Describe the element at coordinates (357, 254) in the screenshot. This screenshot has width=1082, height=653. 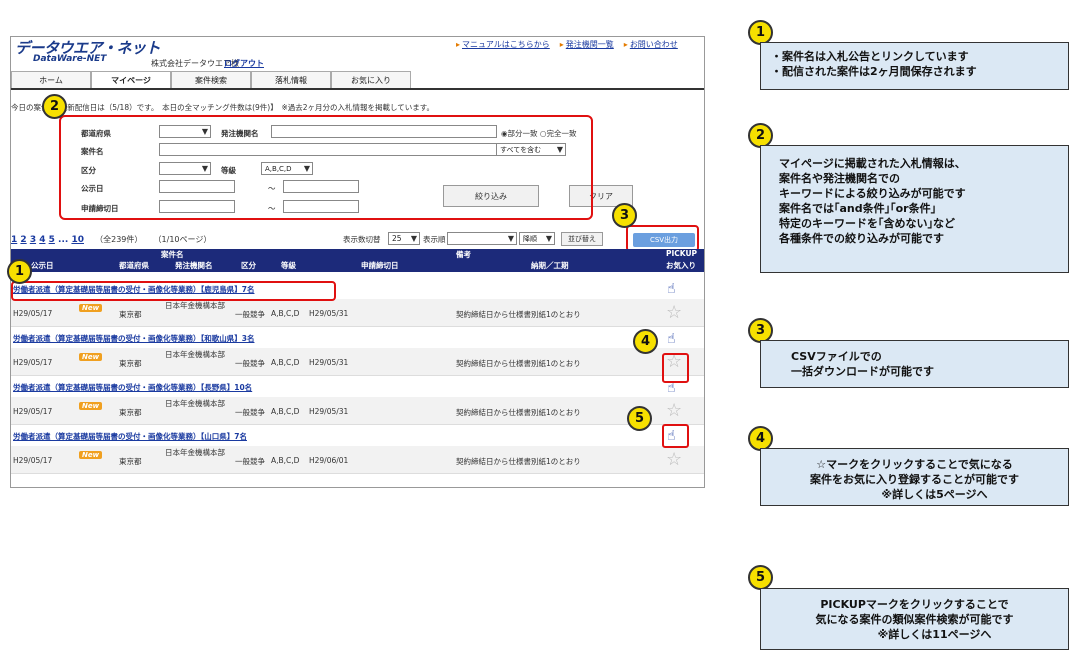
I see `table-header-row1: 案件名 備考 PICKUP` at that location.